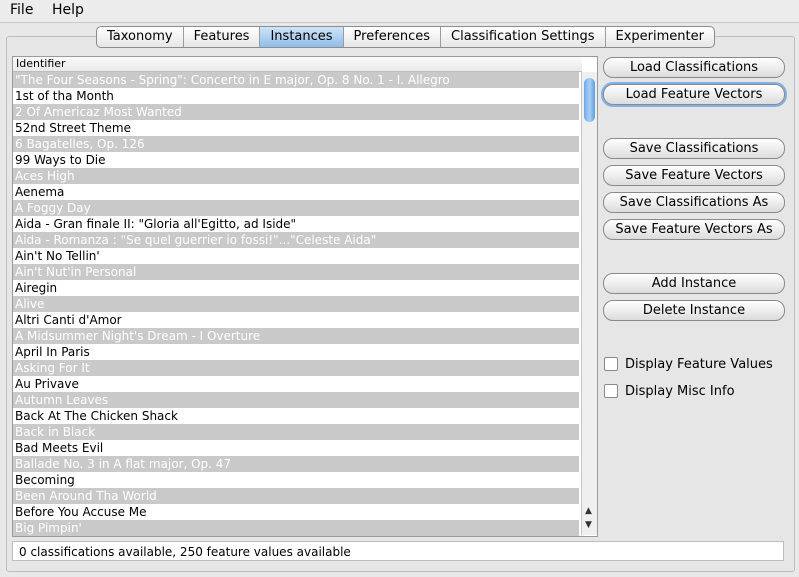 This screenshot has height=577, width=799. I want to click on table-row: Au Privave, so click(296, 384).